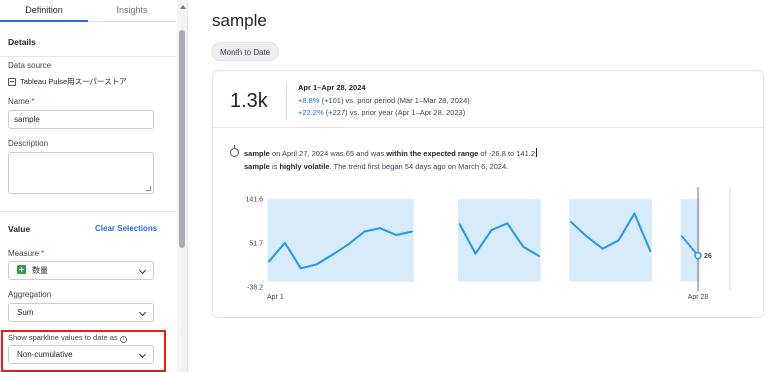 This screenshot has width=768, height=372. What do you see at coordinates (22, 42) in the screenshot?
I see `details-section-title: Details` at bounding box center [22, 42].